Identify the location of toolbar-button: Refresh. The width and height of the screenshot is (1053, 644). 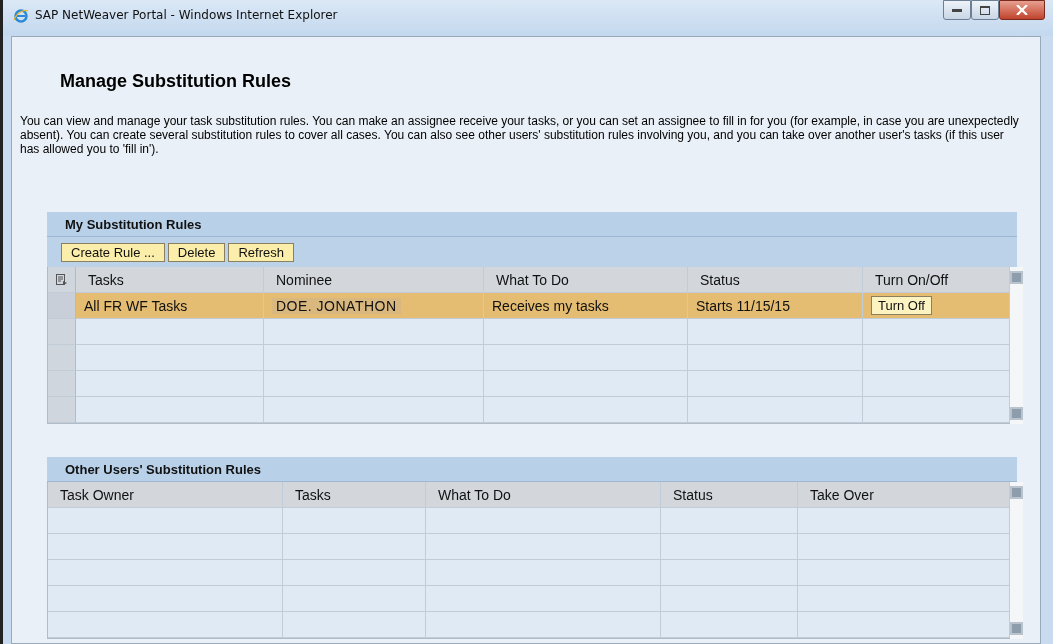
(261, 252).